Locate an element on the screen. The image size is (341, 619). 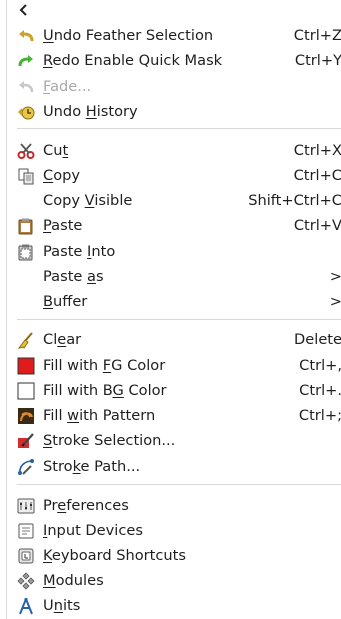
menu-item-label: Fill with BG Color is located at coordinates (105, 390).